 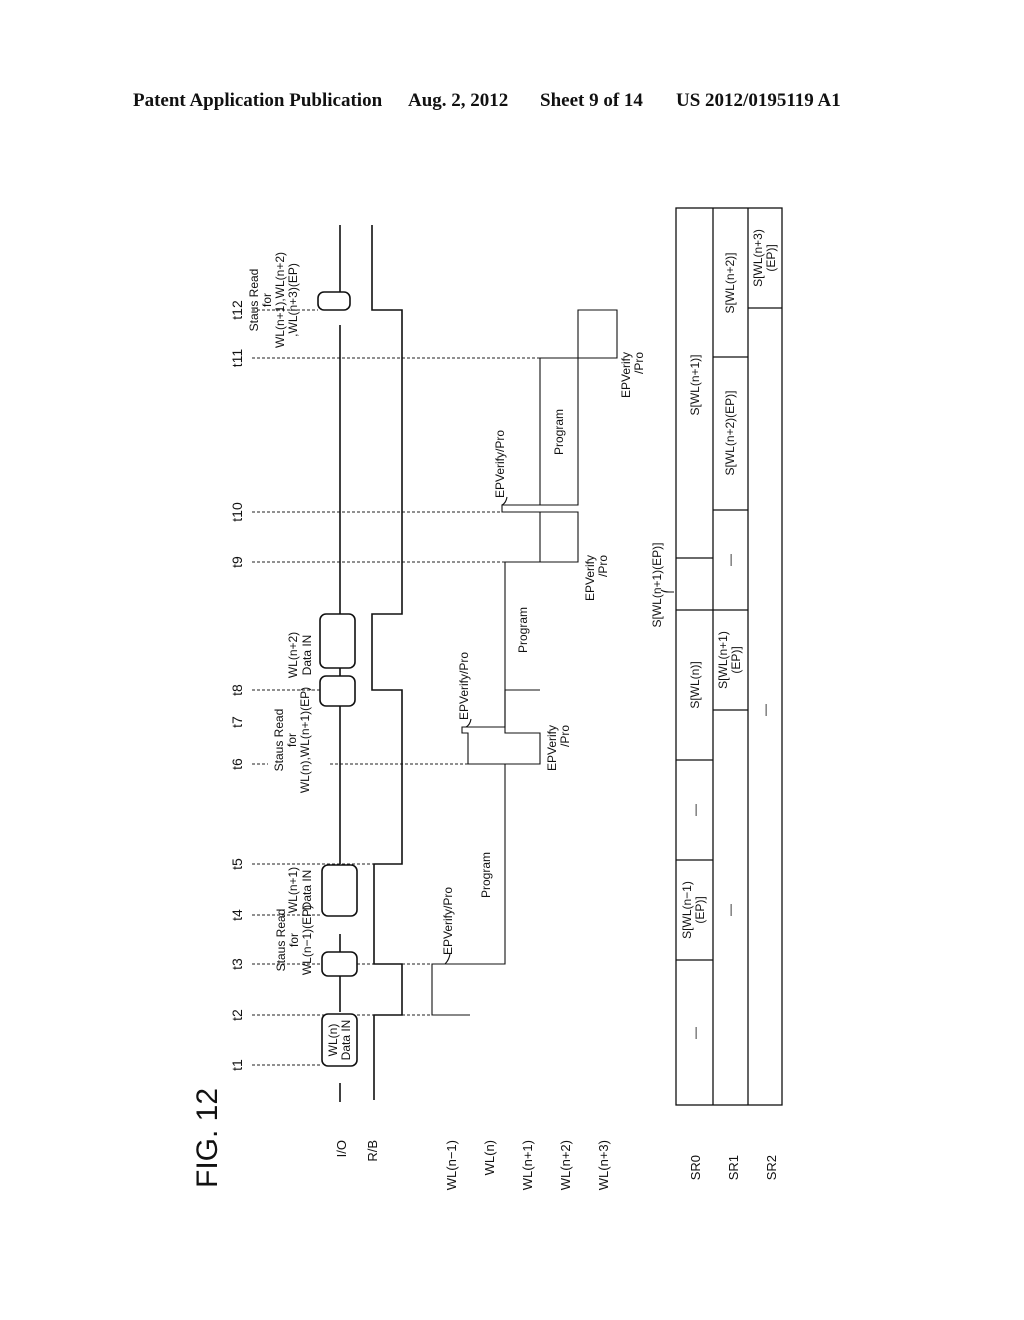 What do you see at coordinates (771, 257) in the screenshot?
I see `sr2-cell-wl-n3-ep-line2: (EP)]` at bounding box center [771, 257].